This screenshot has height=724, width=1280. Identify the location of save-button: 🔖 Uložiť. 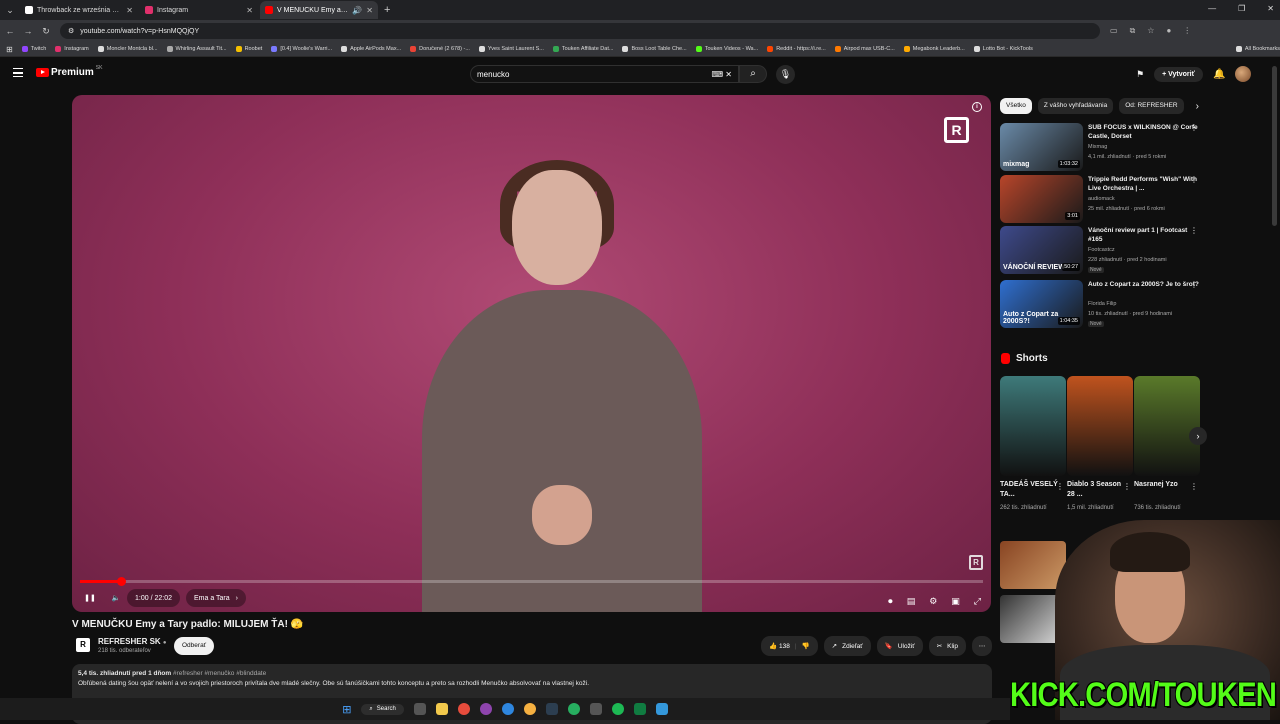
(899, 646).